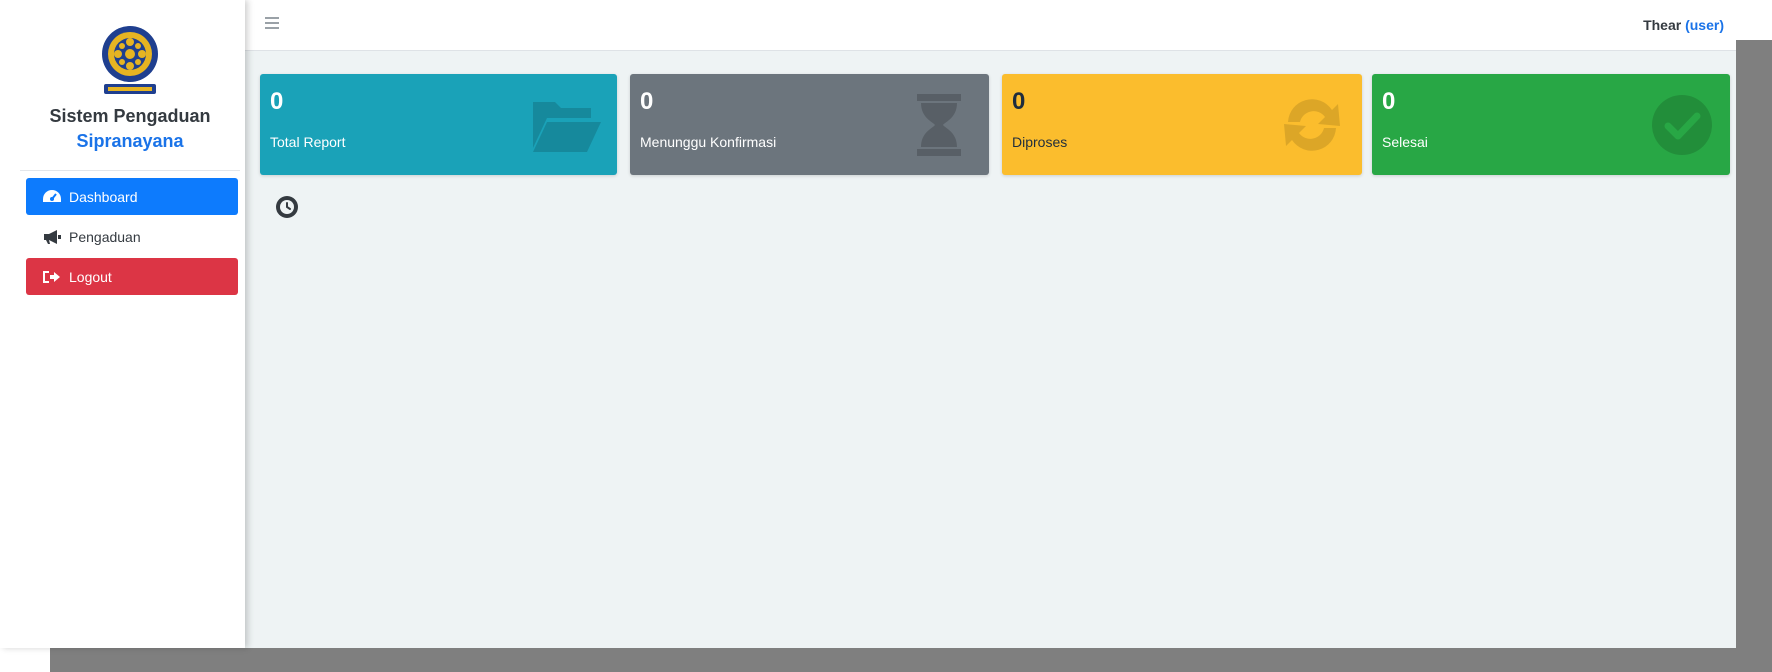  I want to click on university-logo-icon, so click(130, 60).